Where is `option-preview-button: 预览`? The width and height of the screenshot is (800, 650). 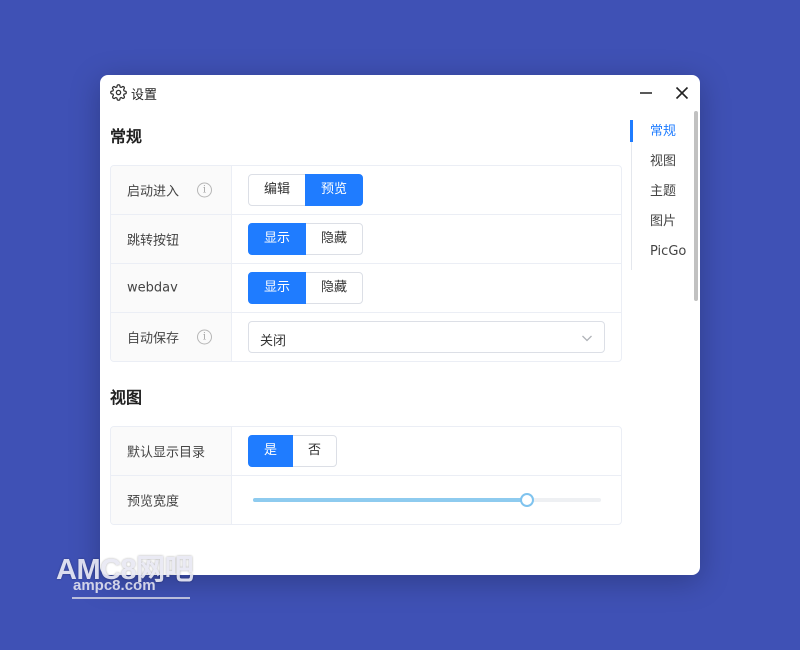 option-preview-button: 预览 is located at coordinates (334, 190).